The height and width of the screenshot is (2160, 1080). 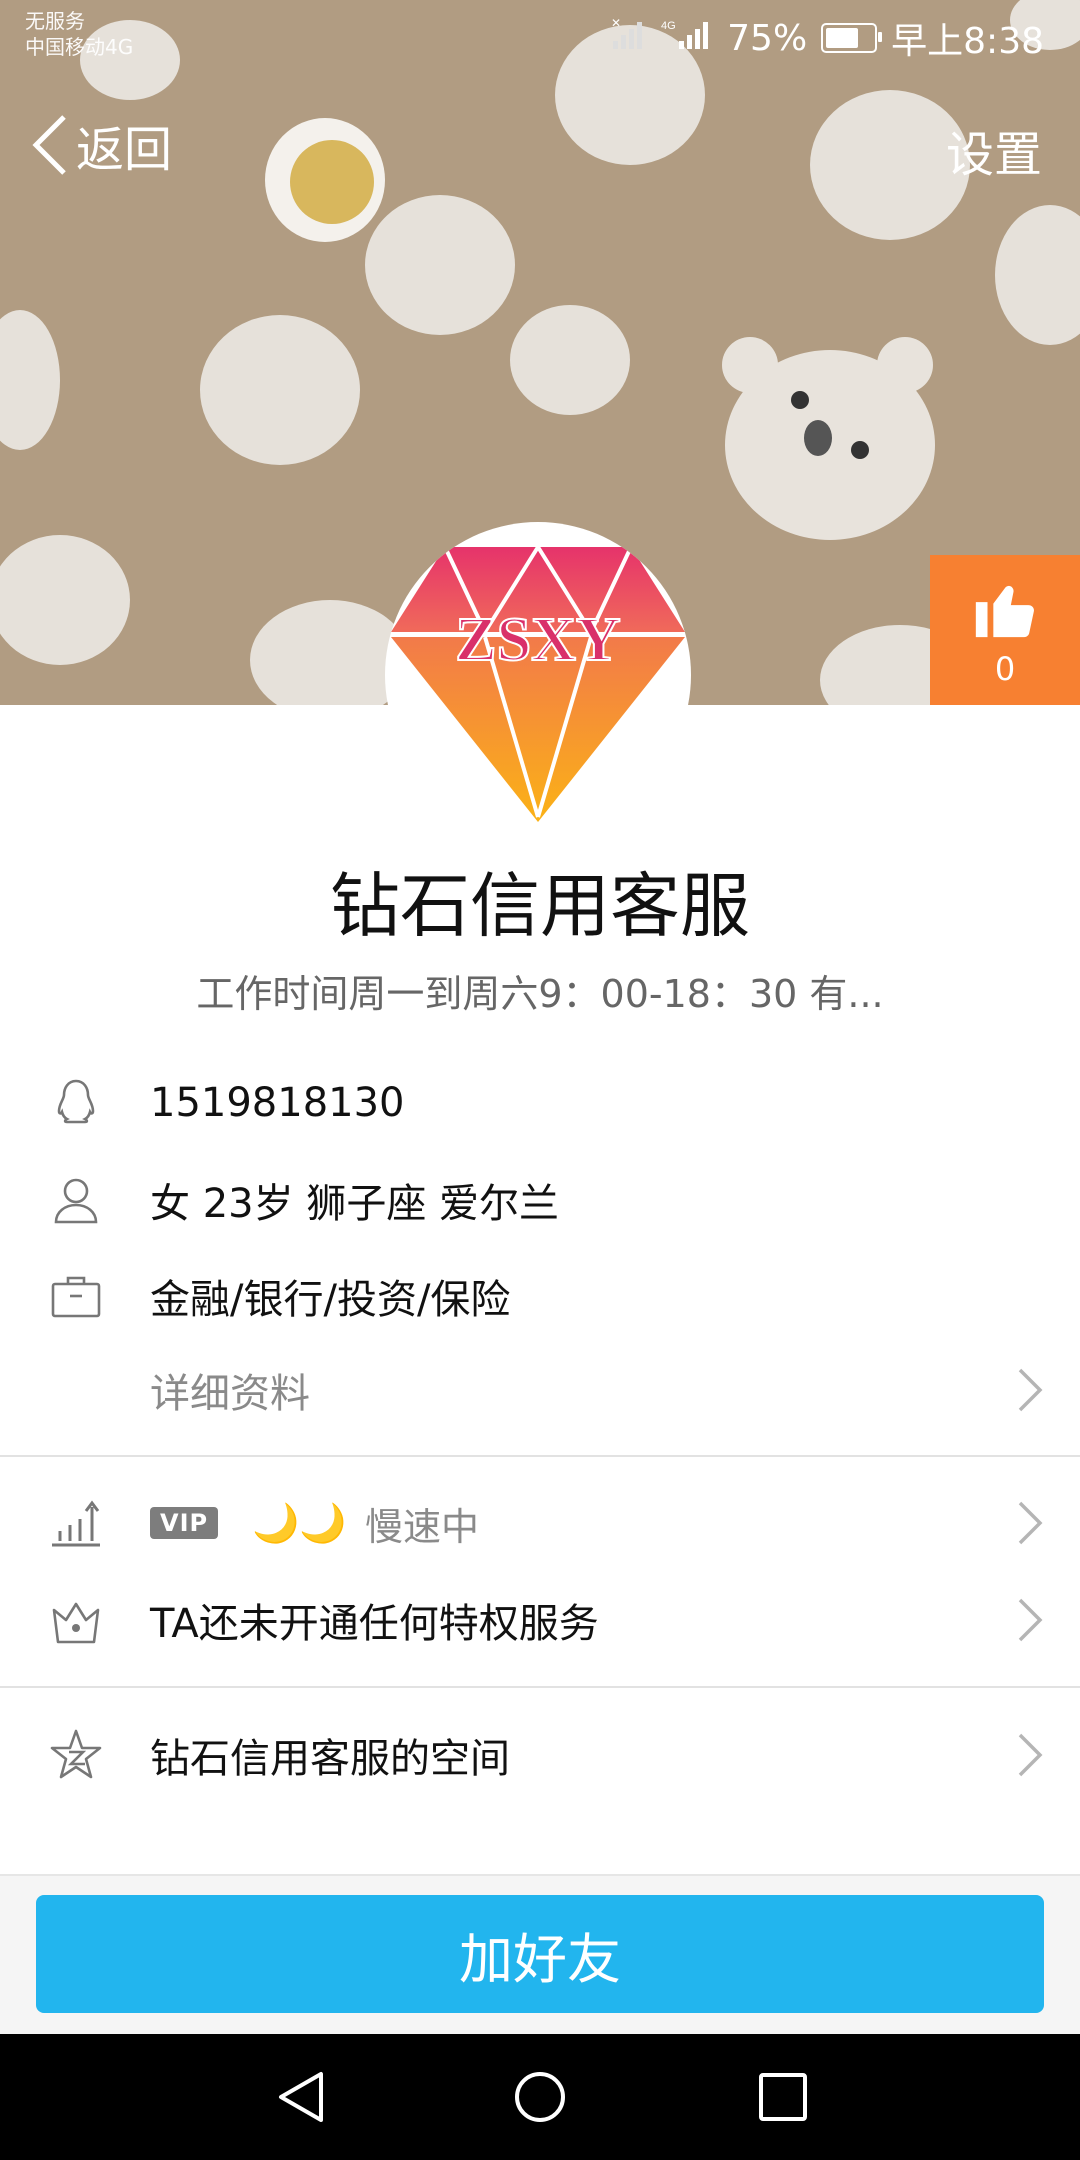 I want to click on clock: 早上8:38, so click(x=967, y=41).